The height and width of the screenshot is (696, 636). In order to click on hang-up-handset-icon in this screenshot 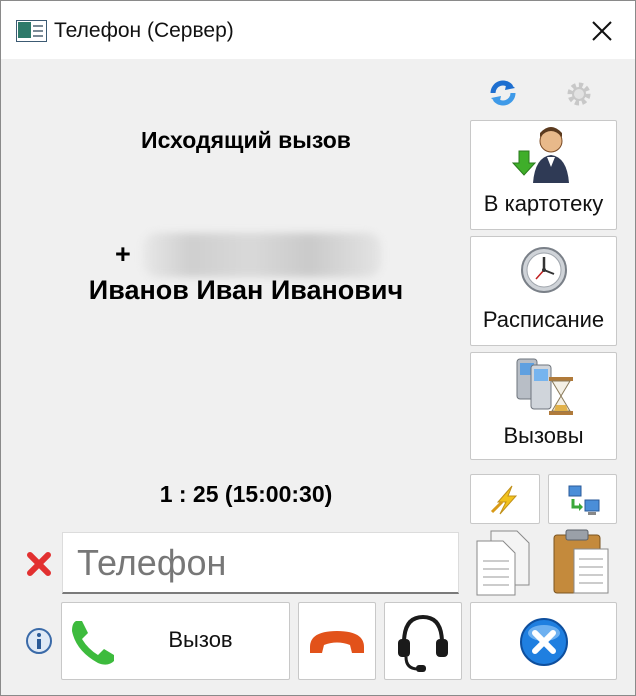, I will do `click(337, 642)`.